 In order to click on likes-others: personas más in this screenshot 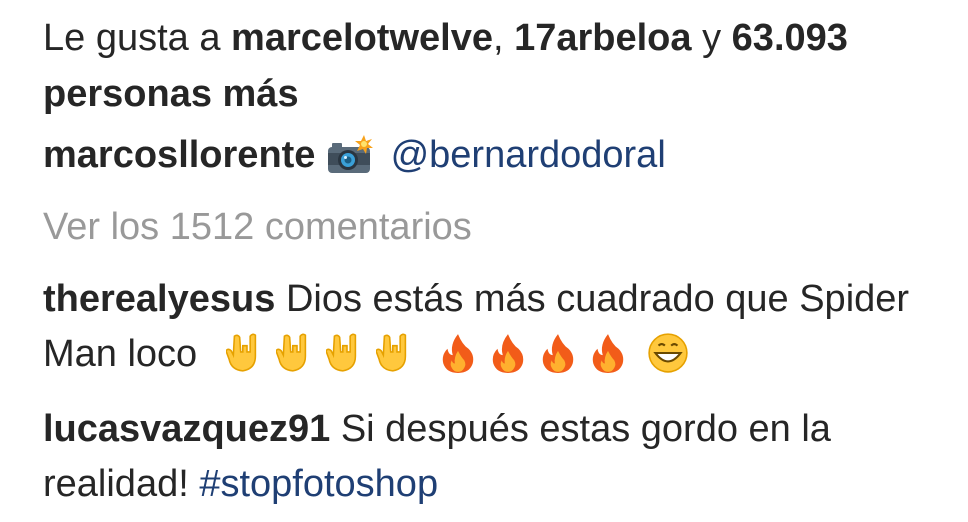, I will do `click(171, 94)`.